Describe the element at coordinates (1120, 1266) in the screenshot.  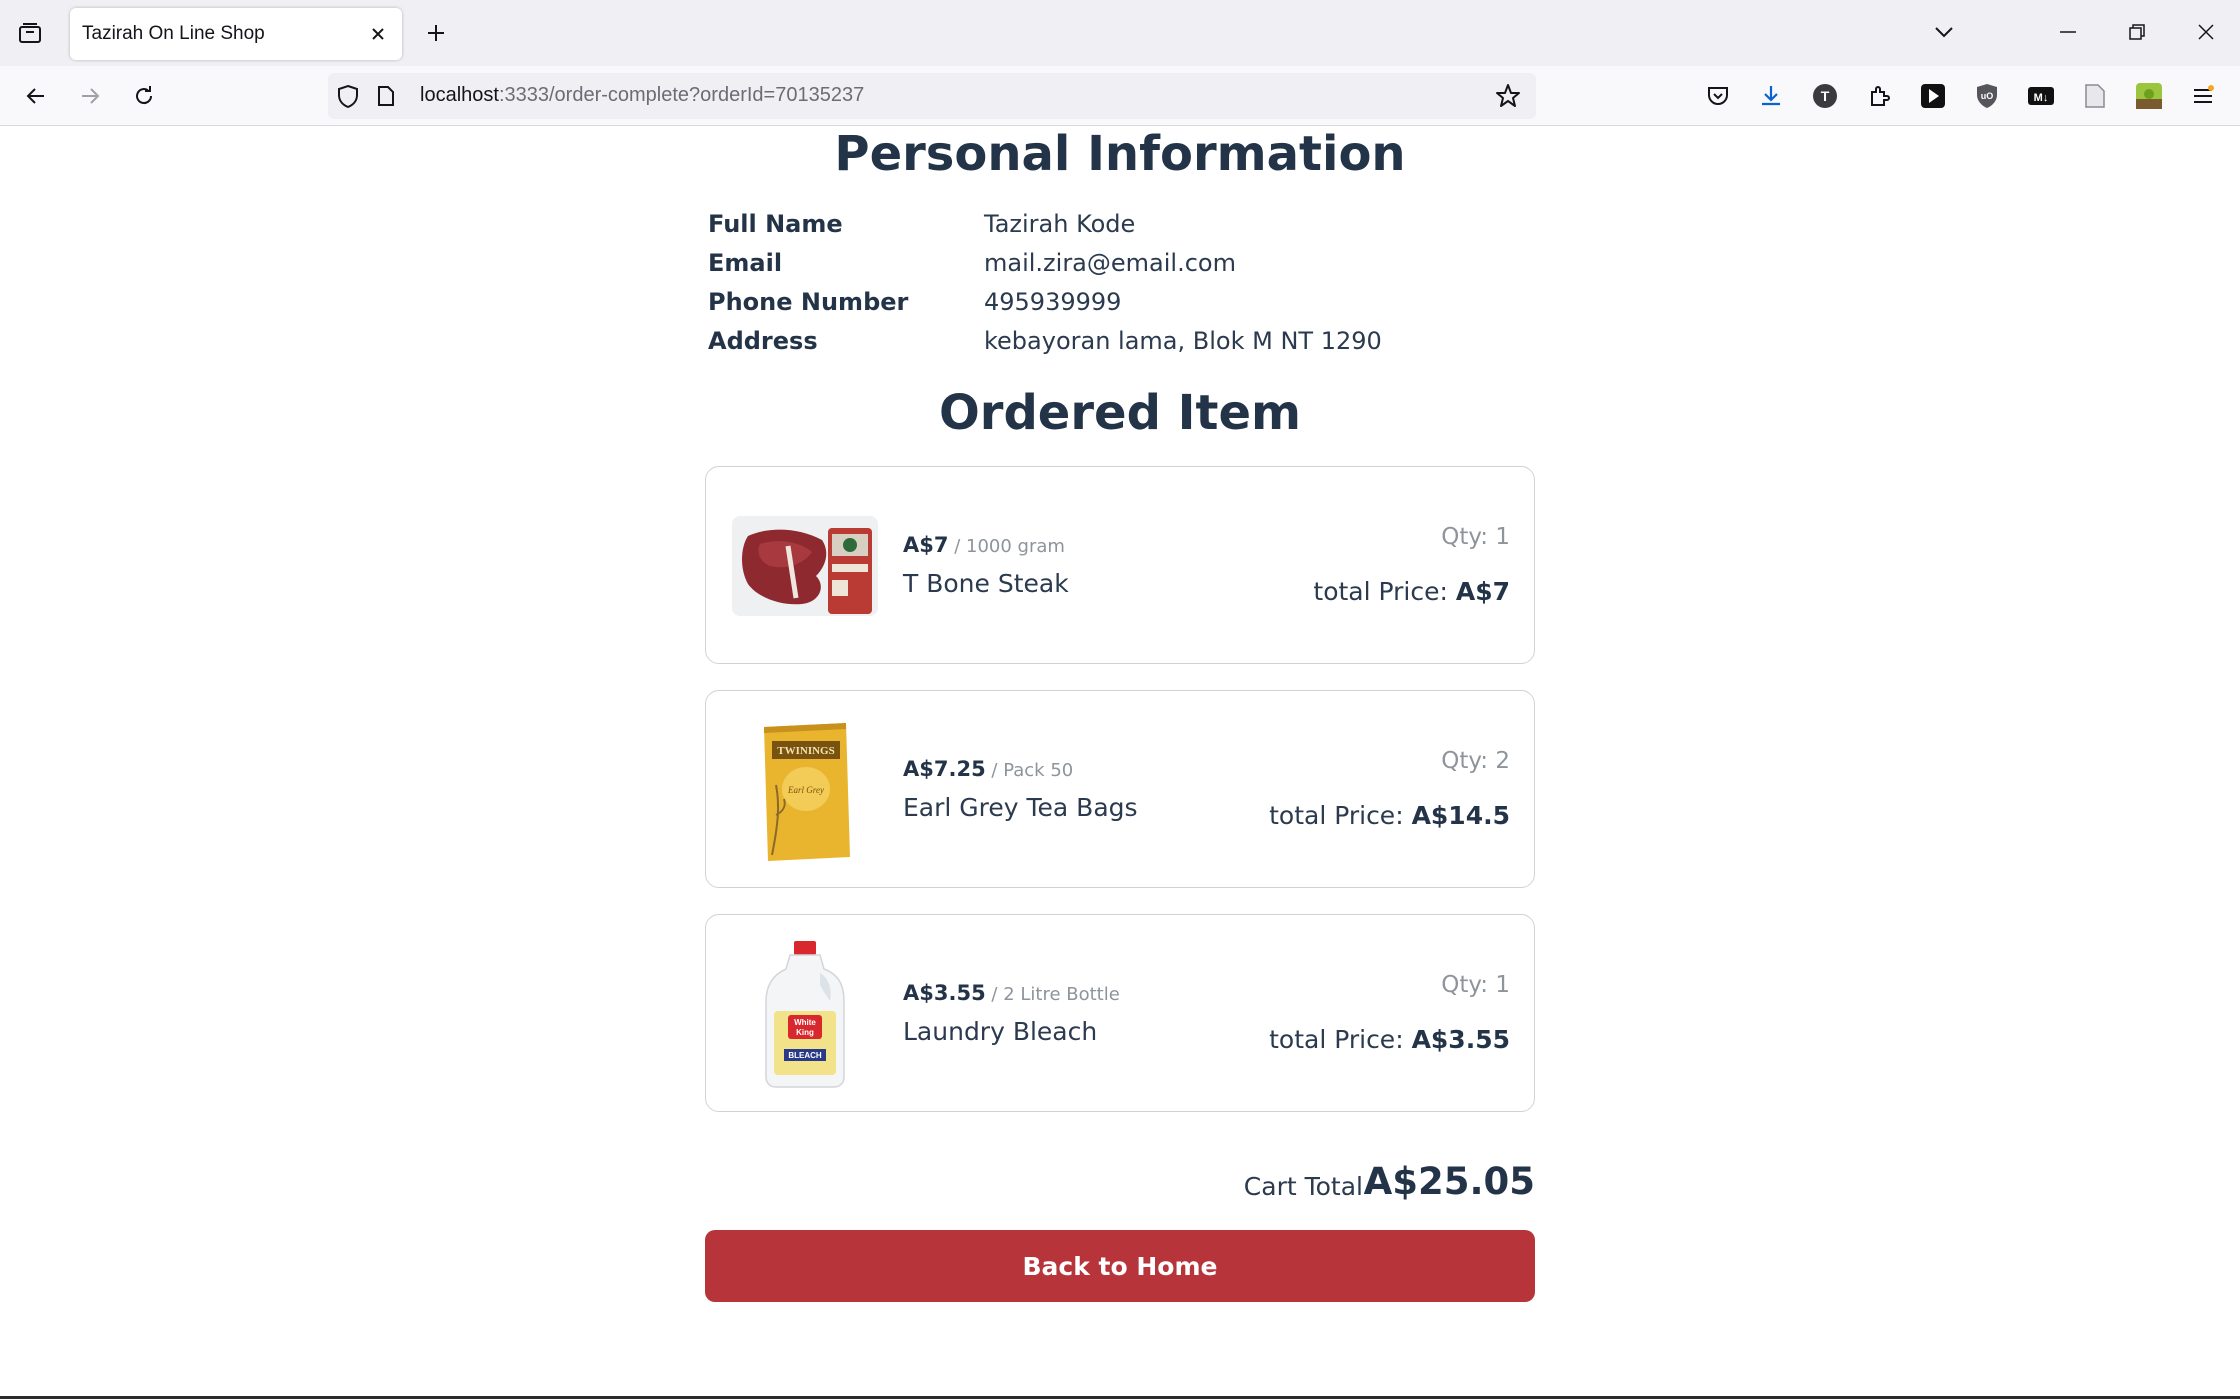
I see `back-to-home-button: Back to Home` at that location.